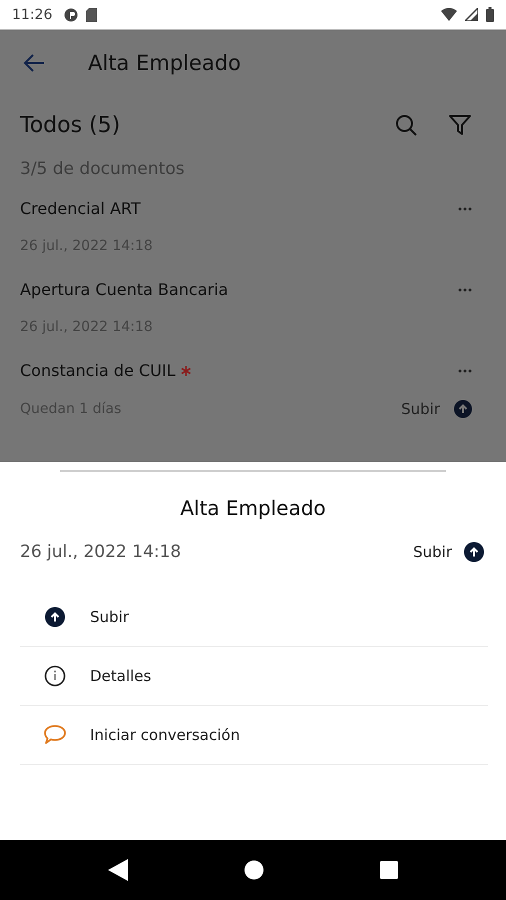 This screenshot has height=900, width=506. What do you see at coordinates (80, 208) in the screenshot?
I see `document-name: Credencial ART` at bounding box center [80, 208].